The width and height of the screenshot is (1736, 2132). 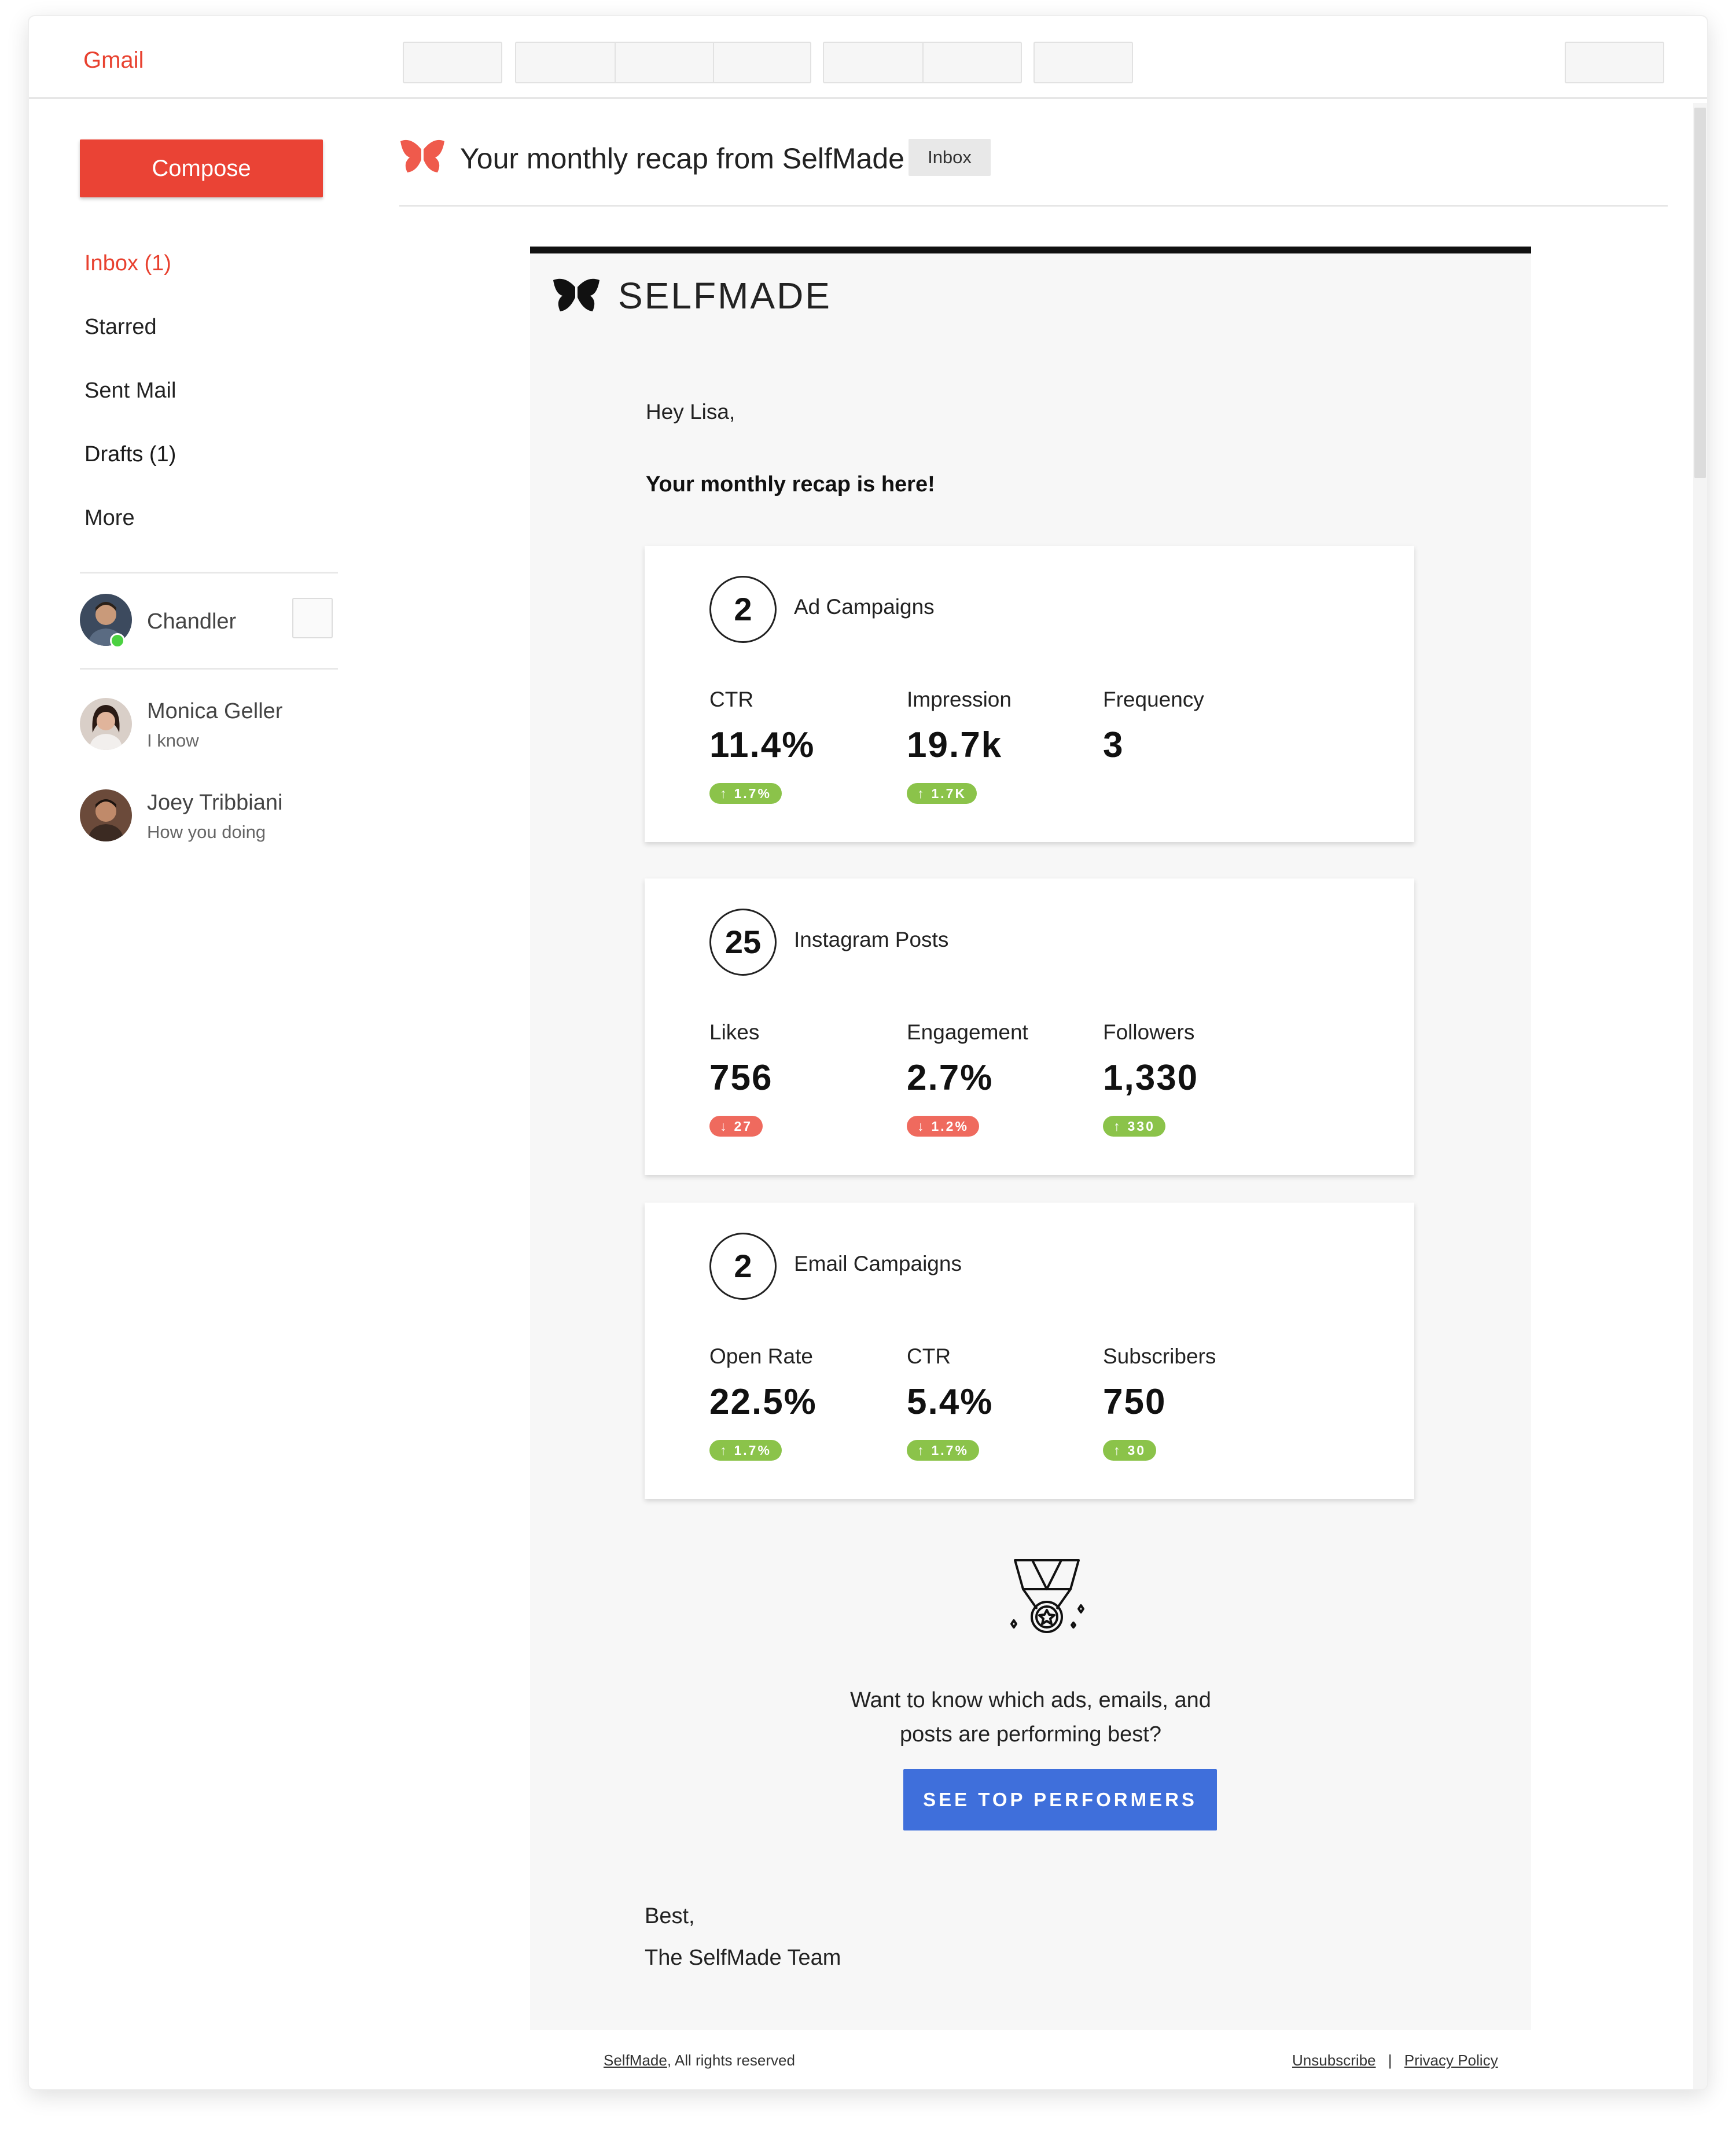 I want to click on avatar-monica, so click(x=106, y=724).